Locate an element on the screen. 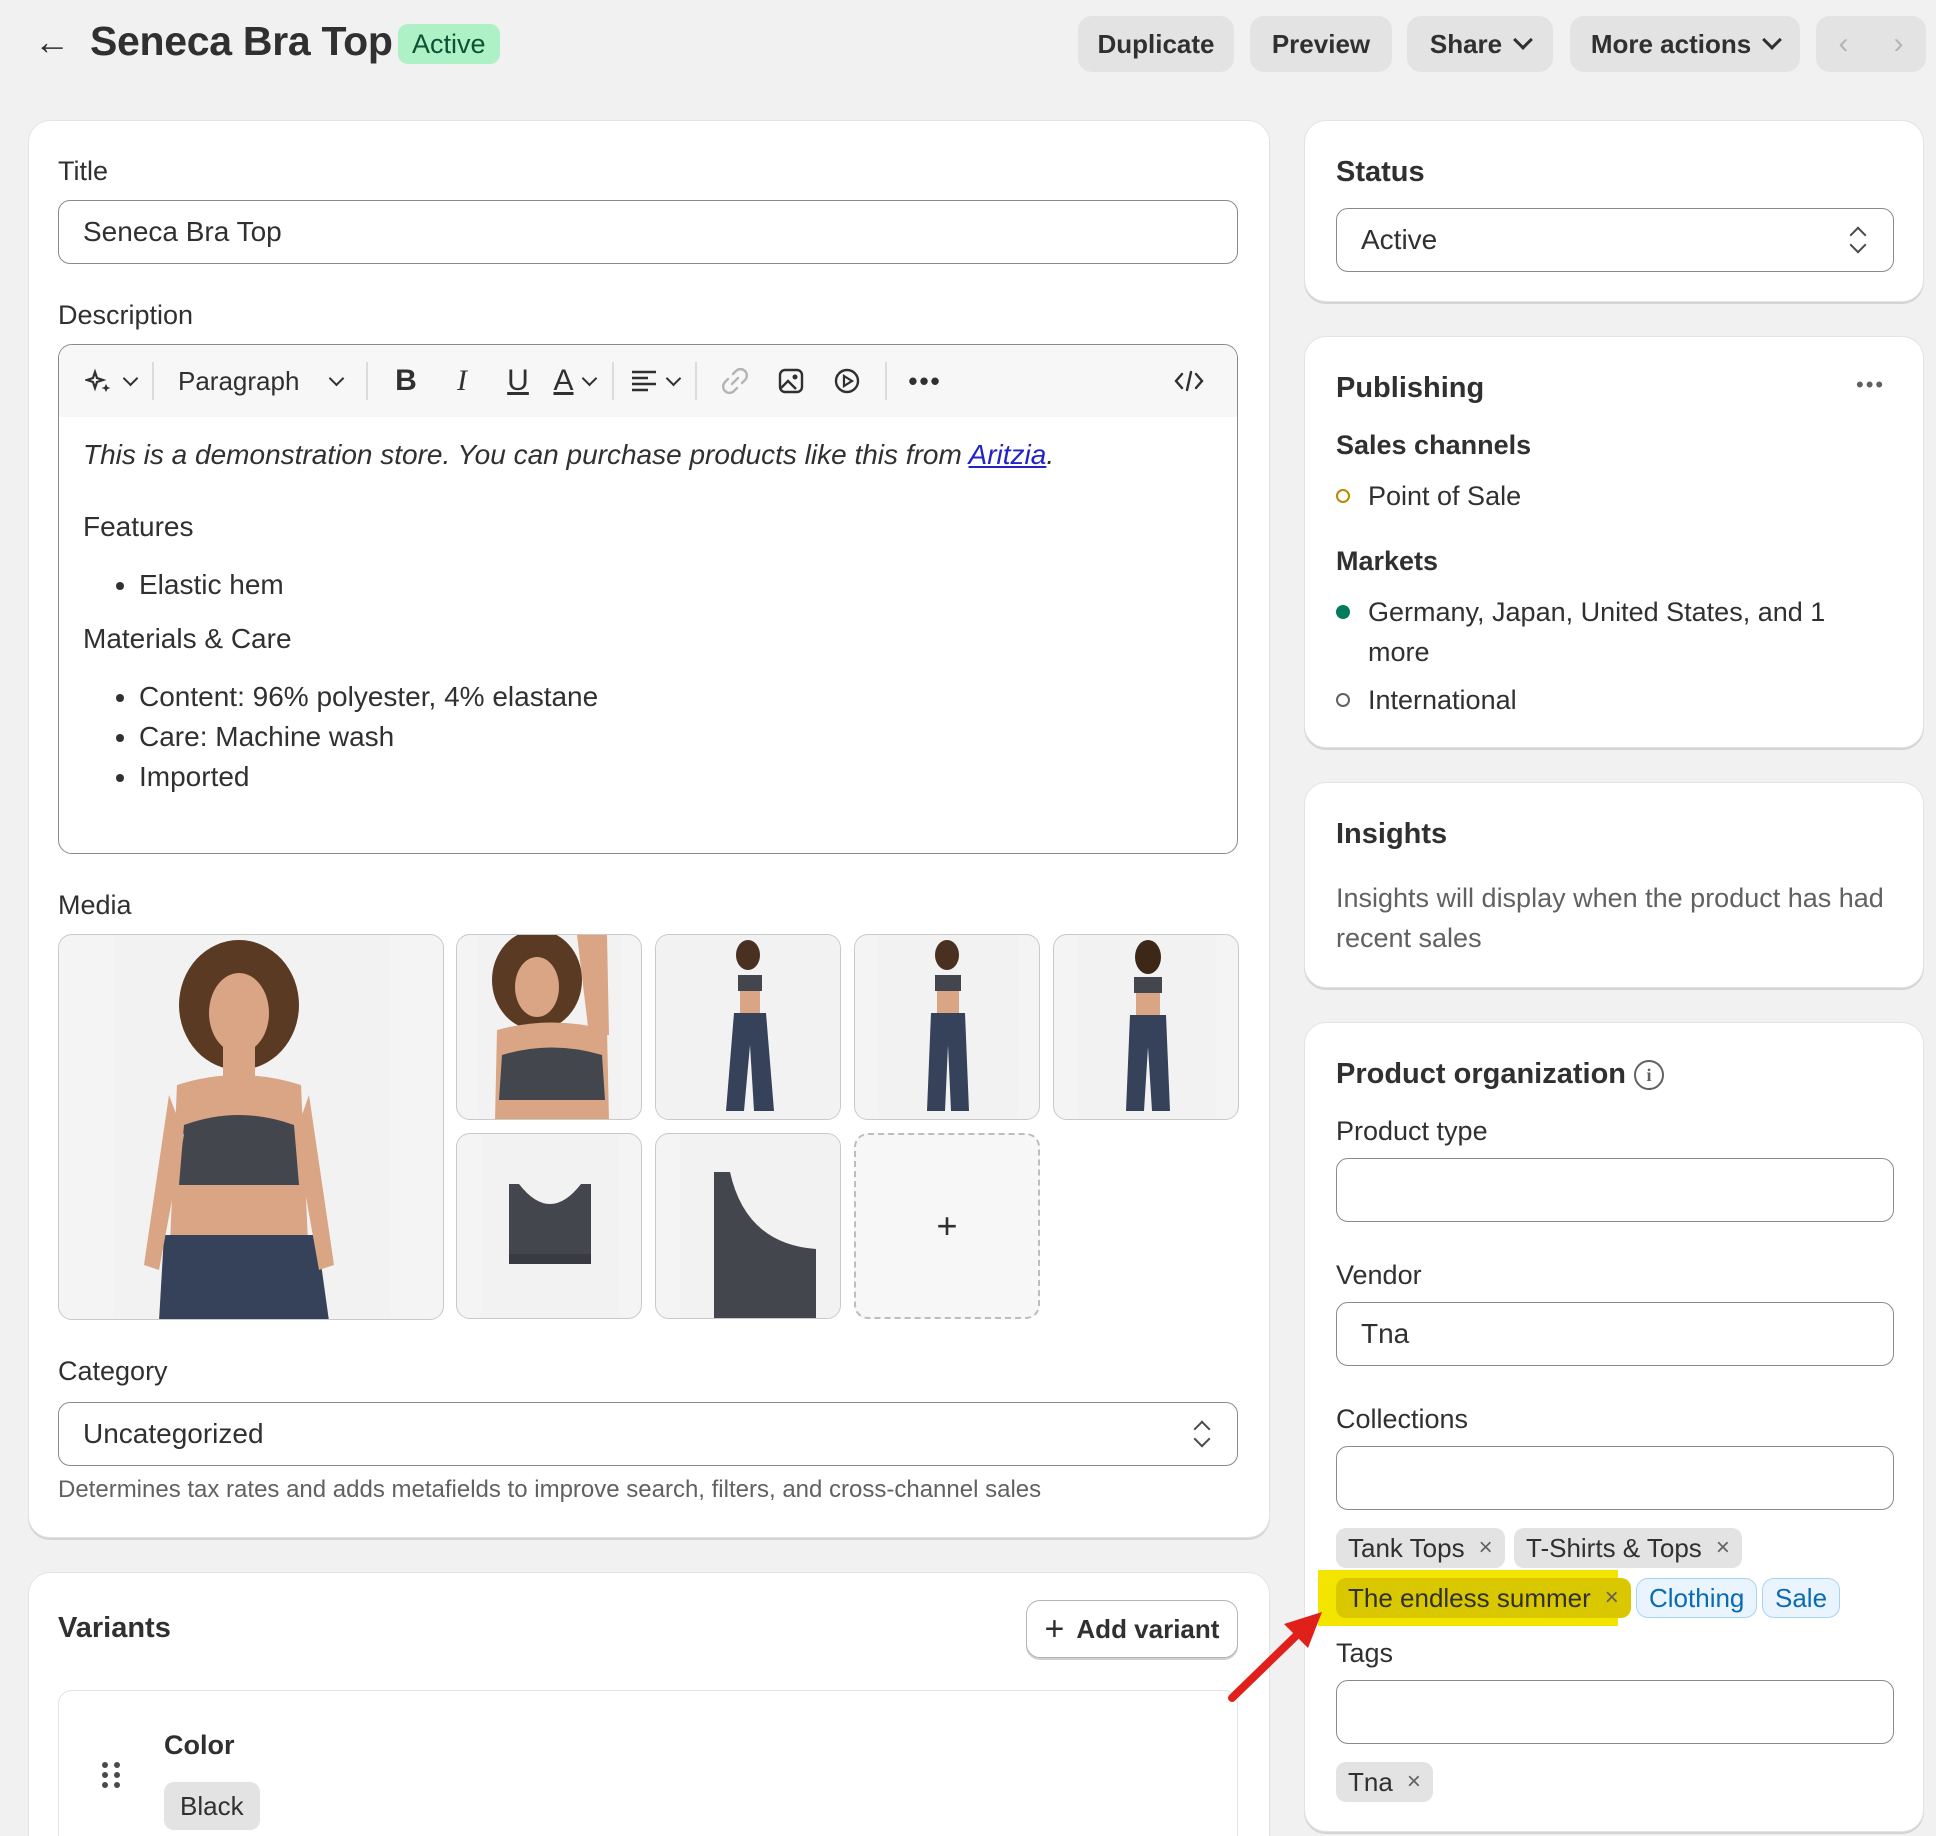 Image resolution: width=1936 pixels, height=1836 pixels. suggested-collection-chip: Sale is located at coordinates (1801, 1598).